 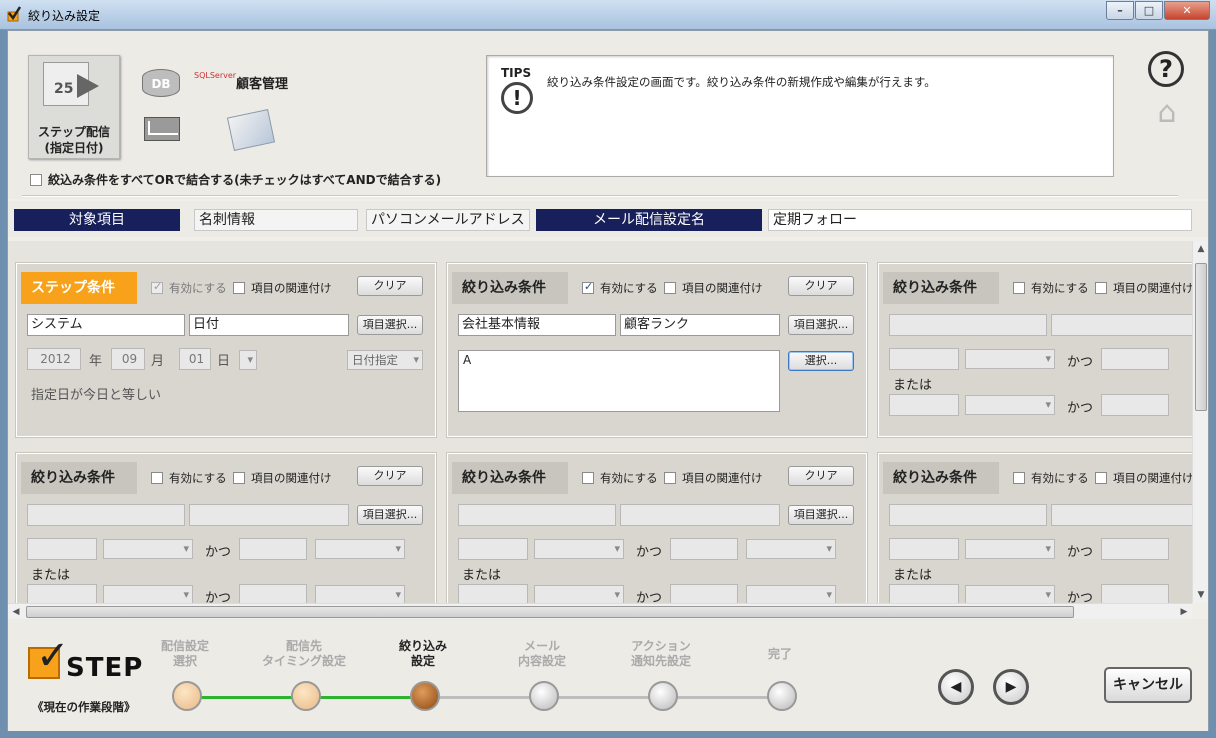 I want to click on previous-button: ◀, so click(x=956, y=687).